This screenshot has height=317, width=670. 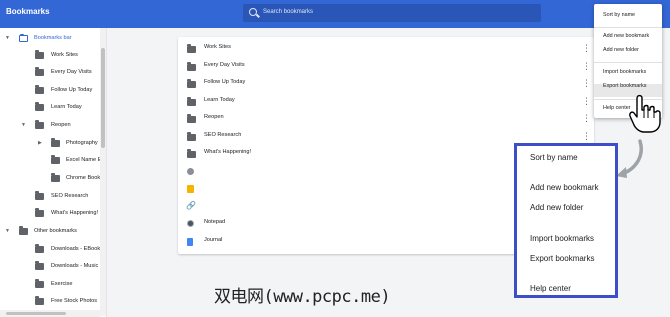 I want to click on sidebar-item-bookmarks-bar: ▼ Bookmarks bar, so click(x=50, y=38).